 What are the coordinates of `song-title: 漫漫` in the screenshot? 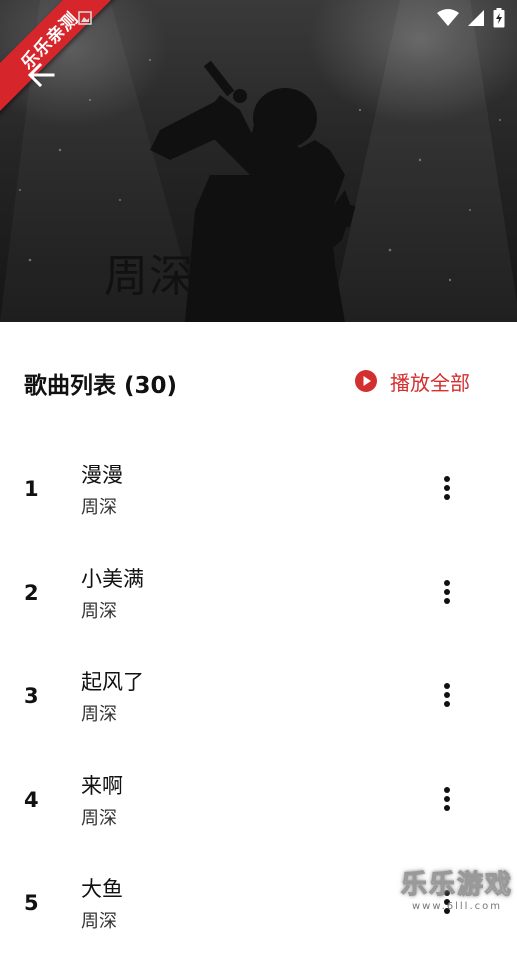 It's located at (102, 475).